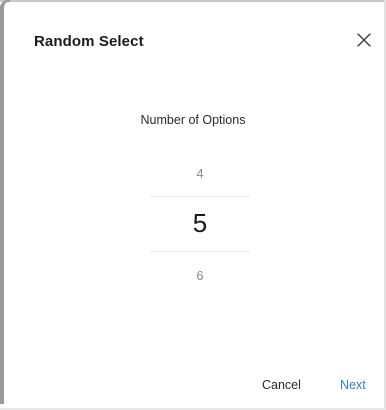 This screenshot has height=410, width=386. Describe the element at coordinates (193, 120) in the screenshot. I see `picker-label: Number of Options` at that location.